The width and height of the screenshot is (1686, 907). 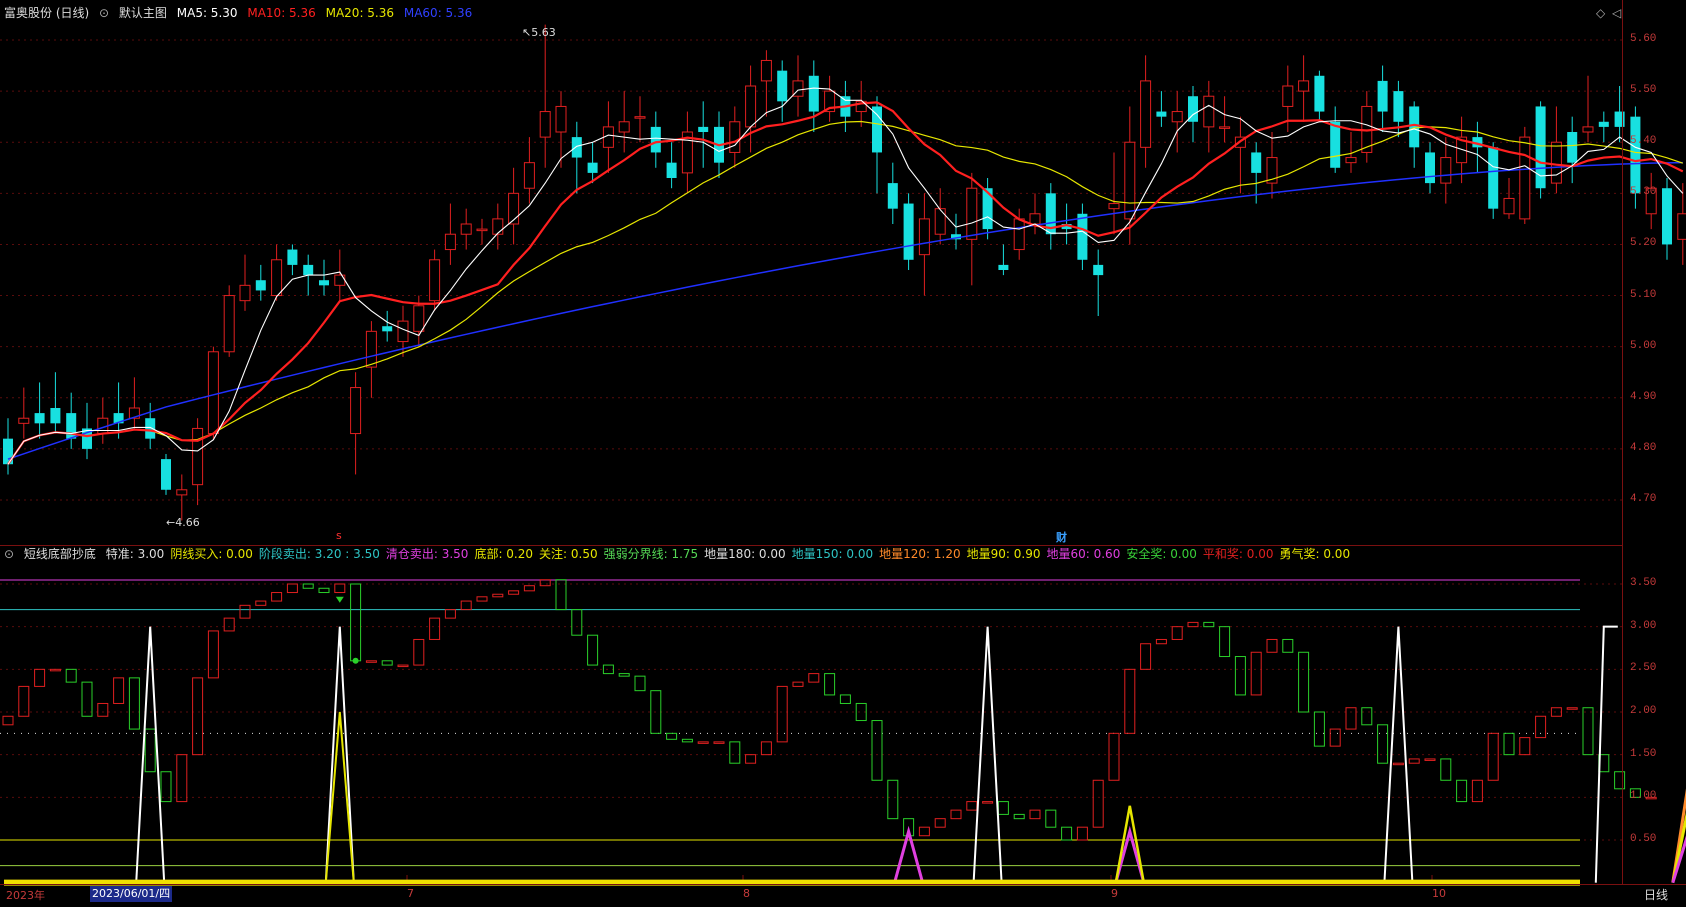 What do you see at coordinates (355, 660) in the screenshot?
I see `signal-dot` at bounding box center [355, 660].